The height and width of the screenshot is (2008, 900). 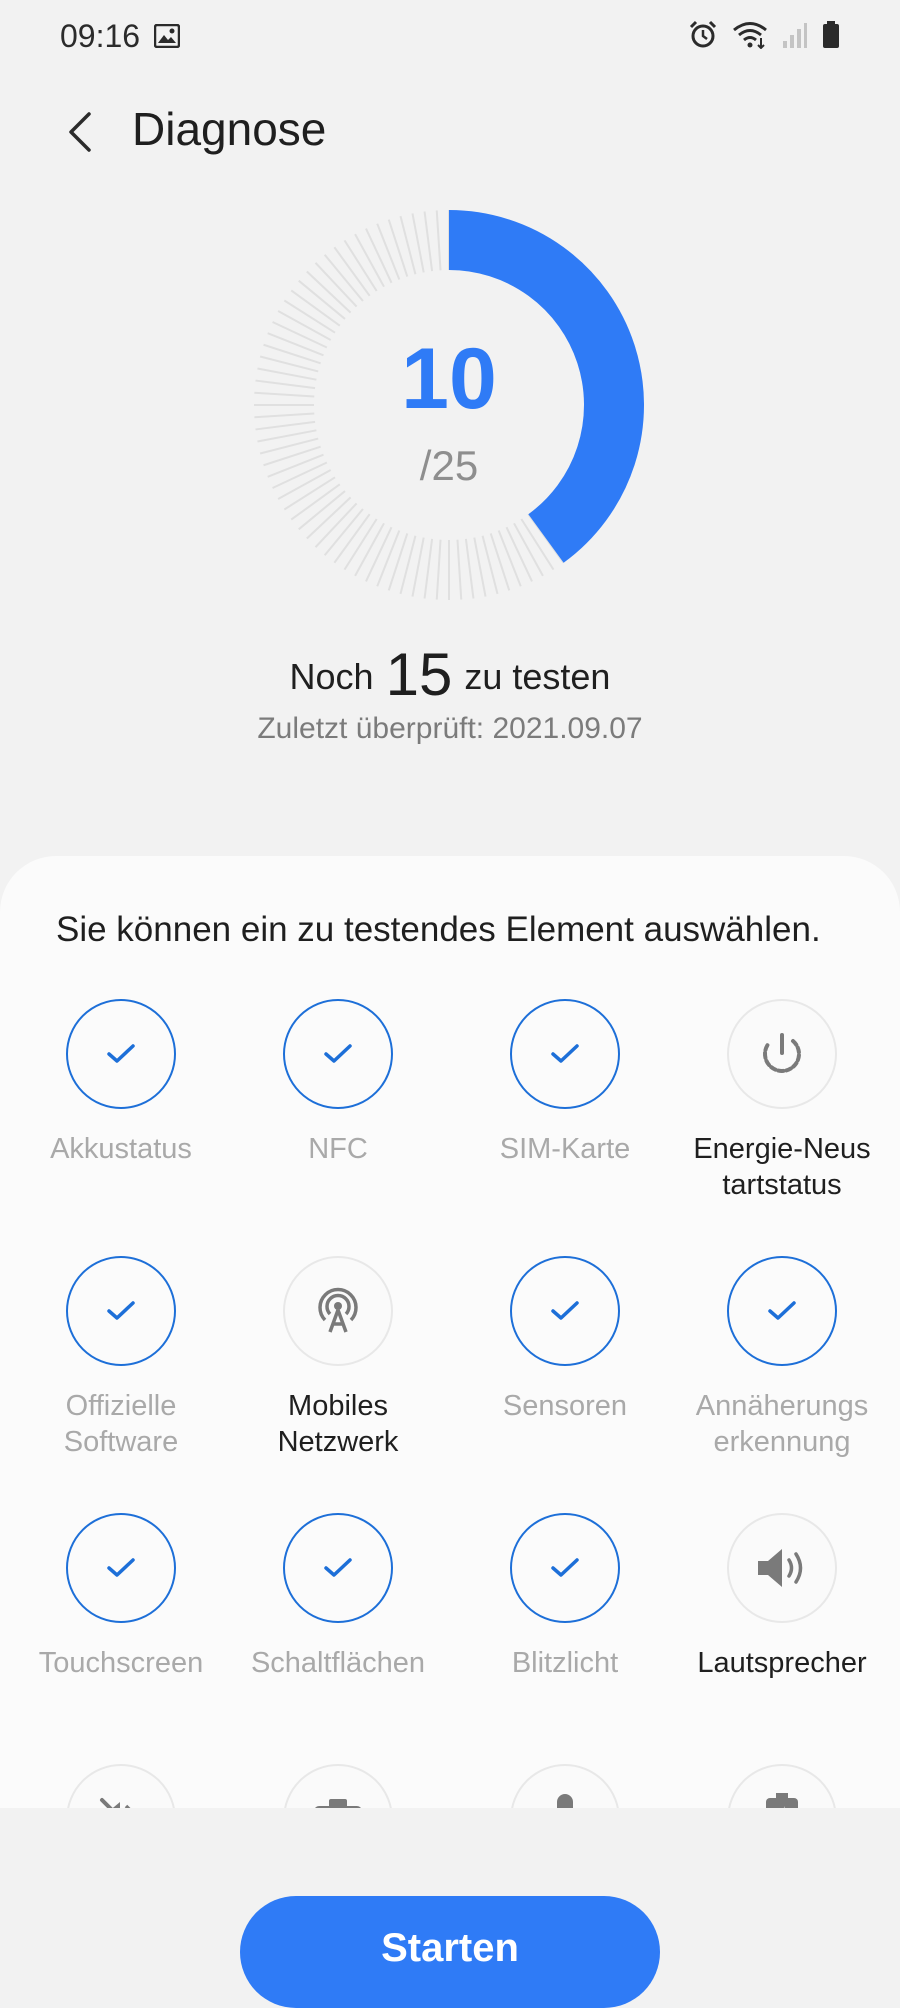 I want to click on test-item-label: NFC, so click(x=338, y=1149).